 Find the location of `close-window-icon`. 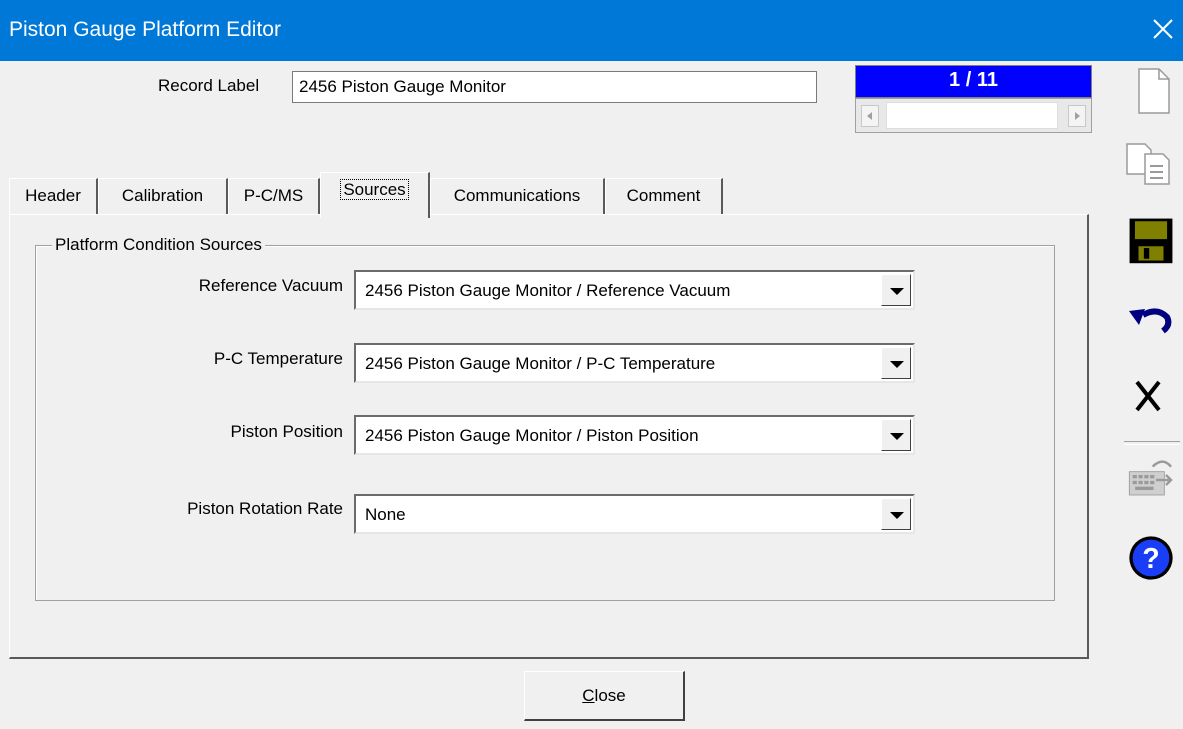

close-window-icon is located at coordinates (1163, 29).